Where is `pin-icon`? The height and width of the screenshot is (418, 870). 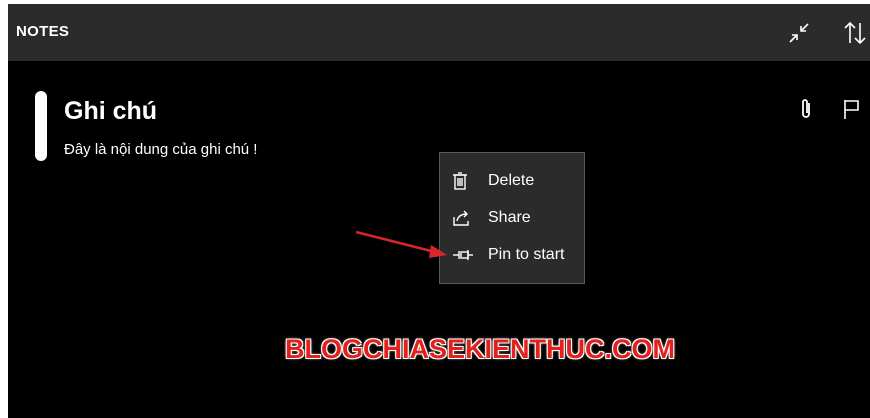 pin-icon is located at coordinates (463, 255).